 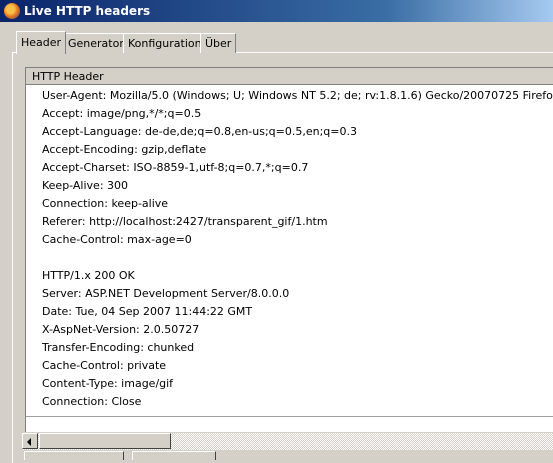 I want to click on list-item: Accept: image/png,*/*;q=0.5, so click(x=297, y=114).